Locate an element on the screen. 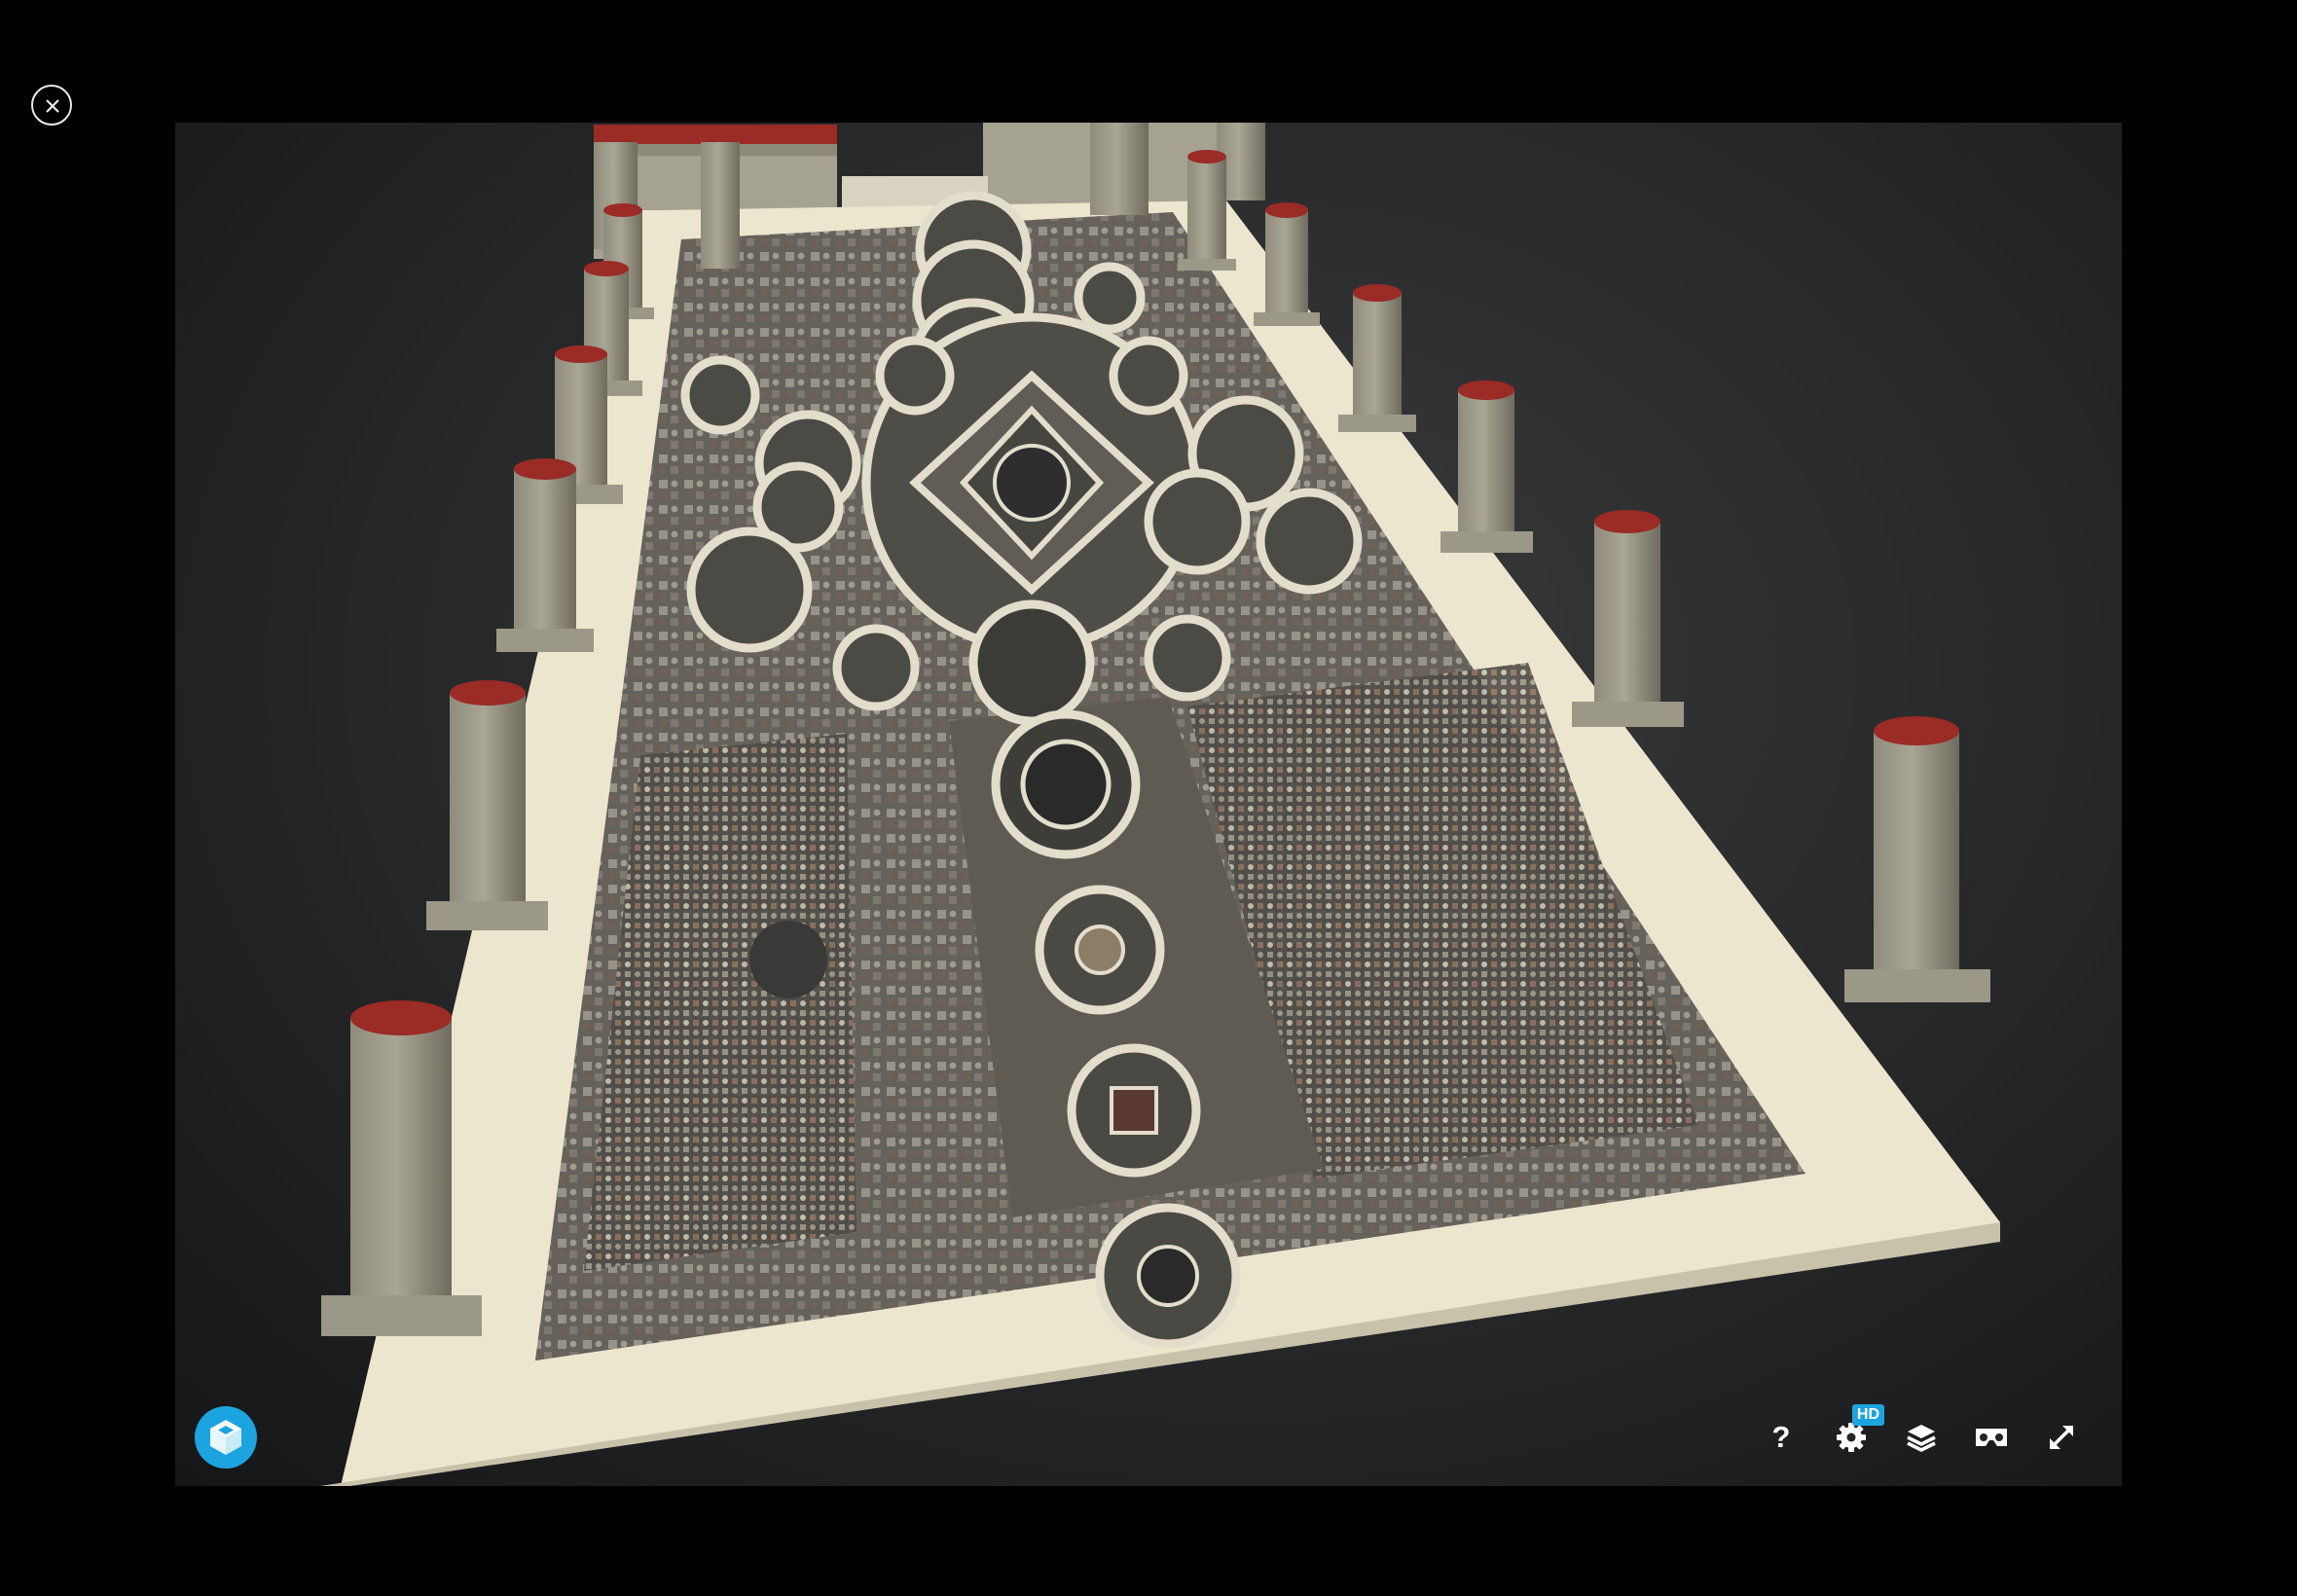 This screenshot has width=2297, height=1596. close-button is located at coordinates (51, 105).